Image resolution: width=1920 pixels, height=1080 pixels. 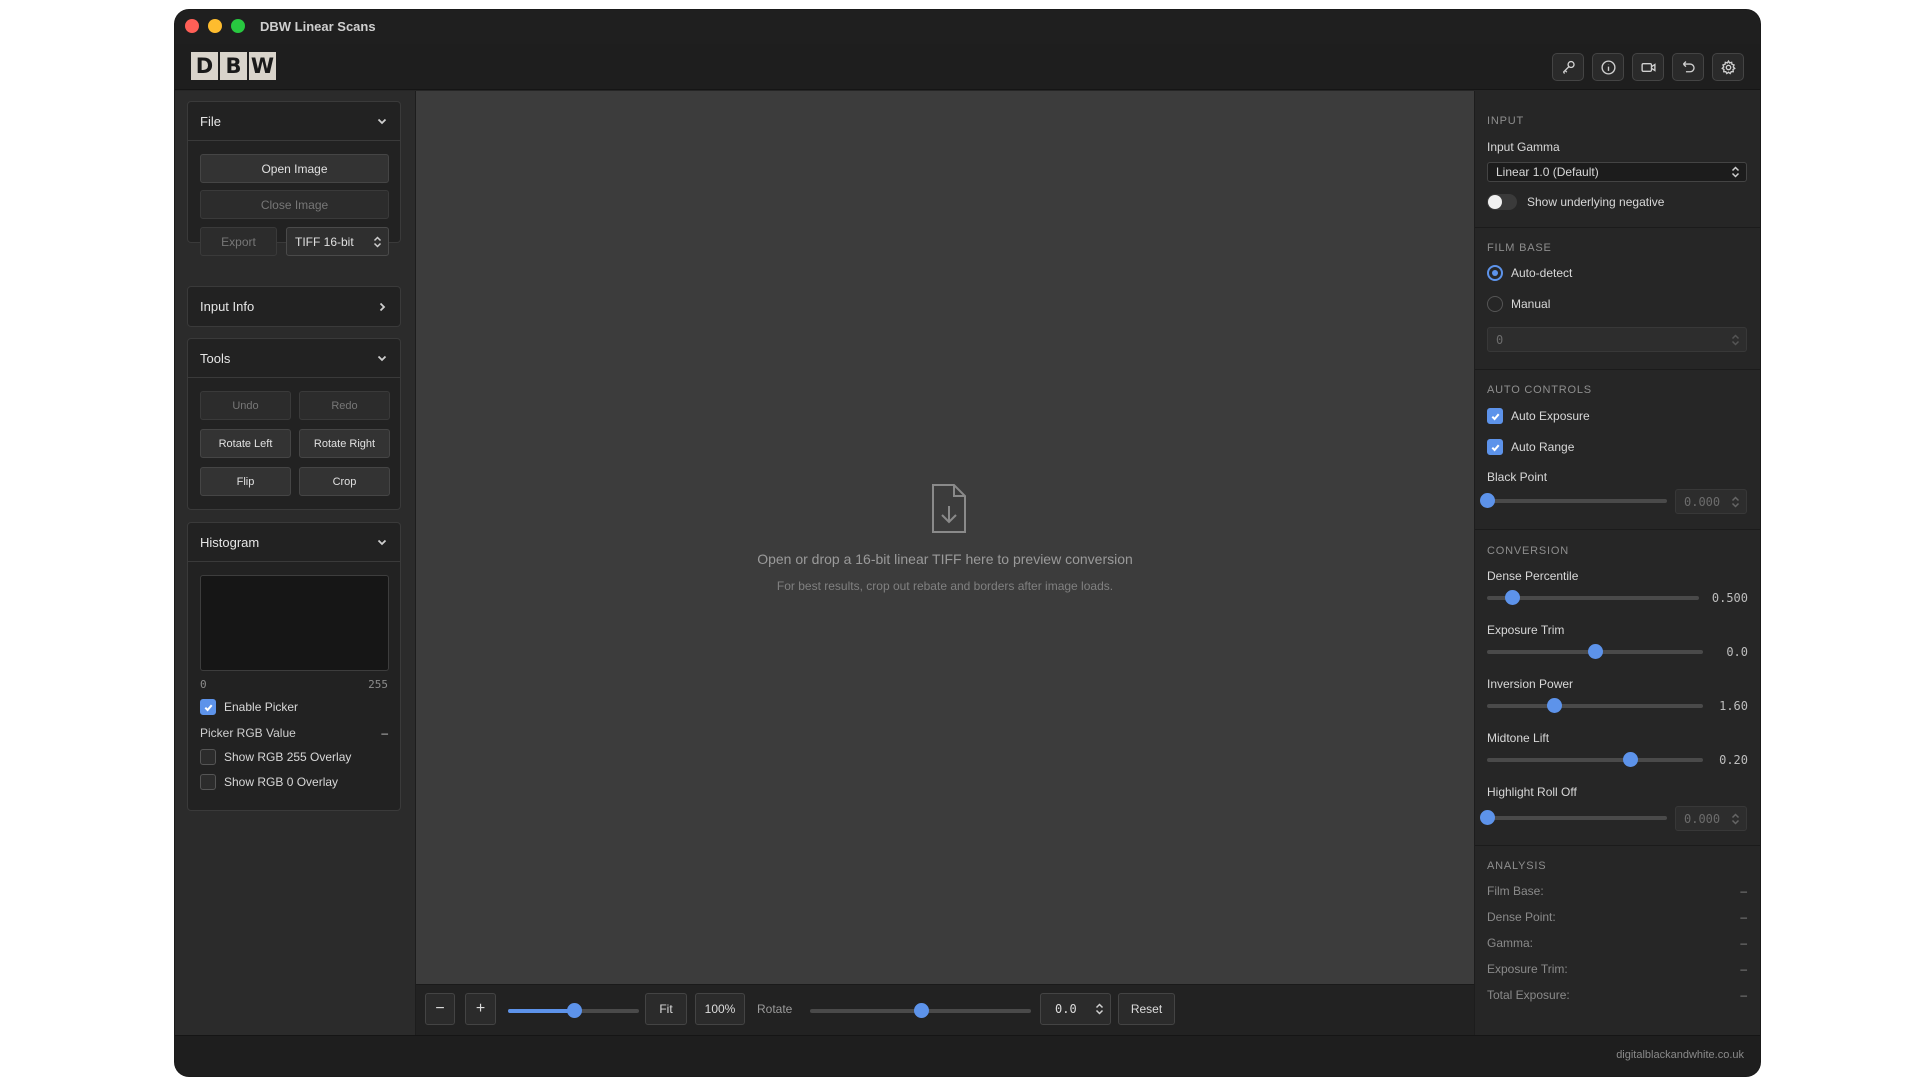 I want to click on auto-detect-radio, so click(x=1495, y=273).